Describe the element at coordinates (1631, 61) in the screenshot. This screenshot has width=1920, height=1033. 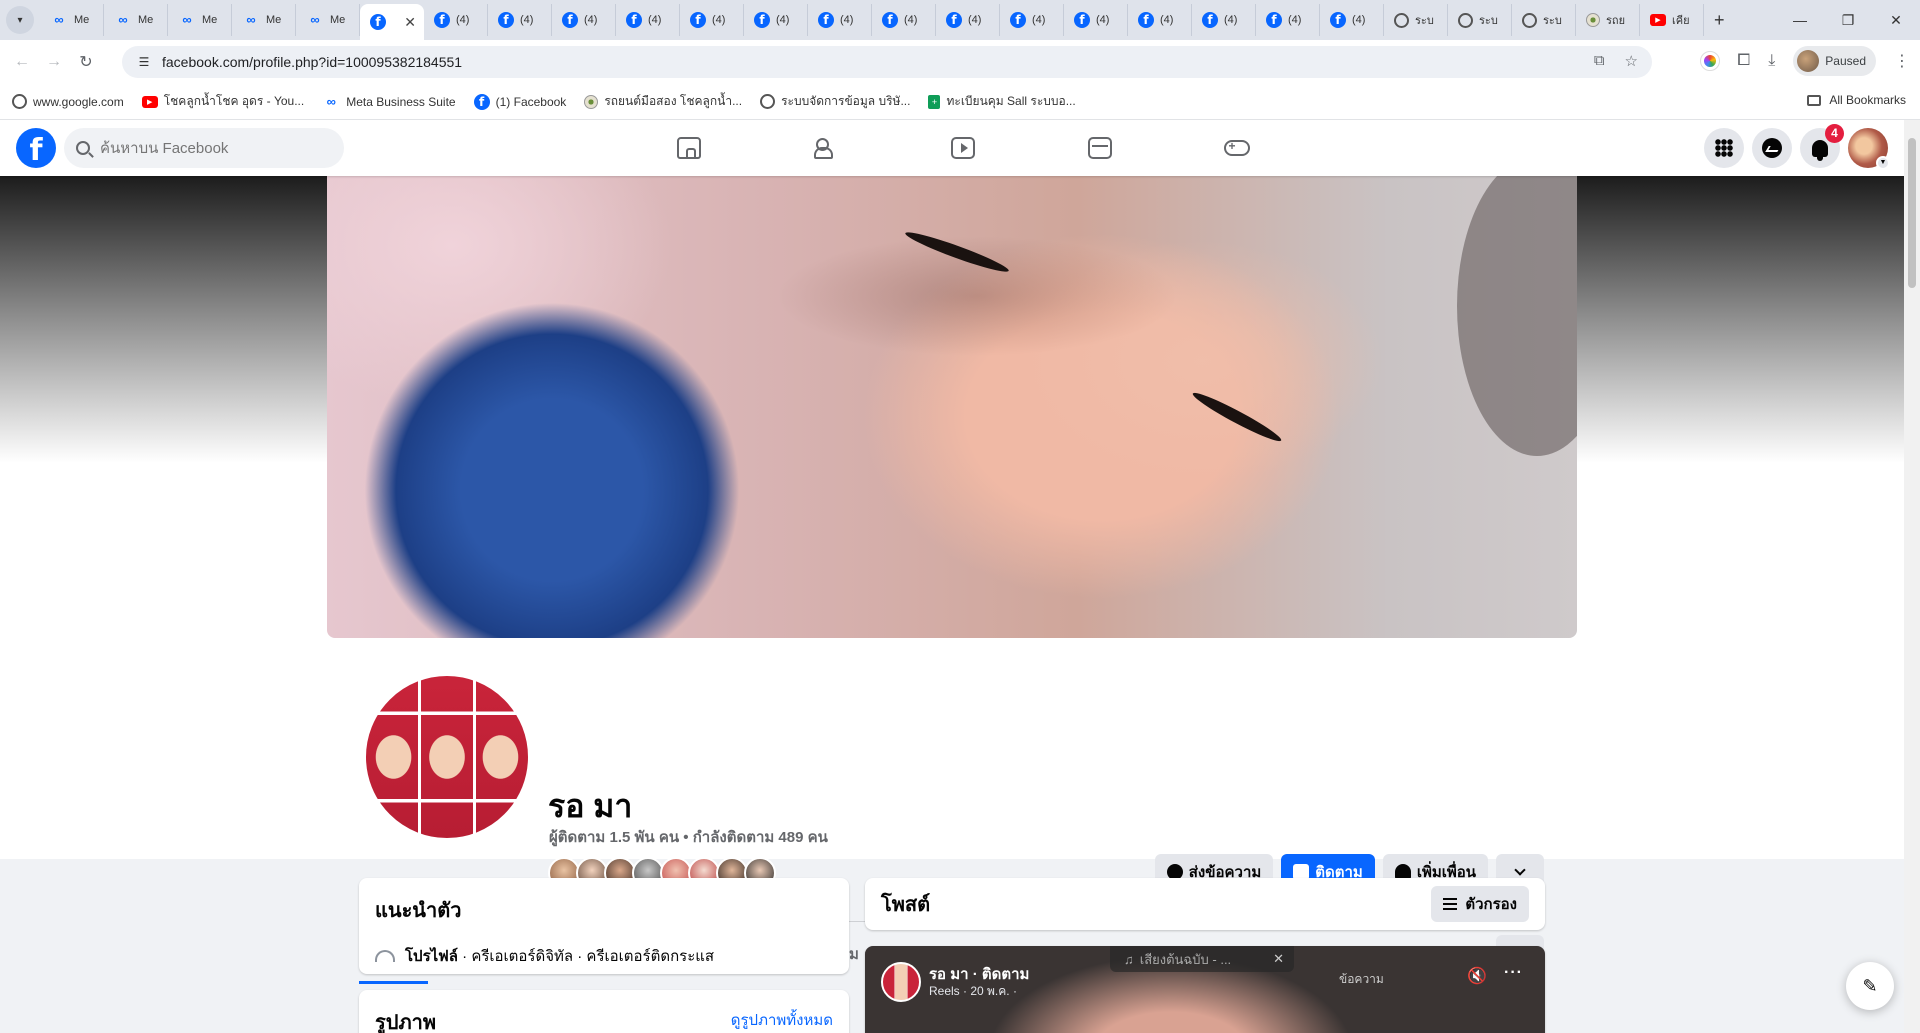
I see `bookmark-star-icon: ☆` at that location.